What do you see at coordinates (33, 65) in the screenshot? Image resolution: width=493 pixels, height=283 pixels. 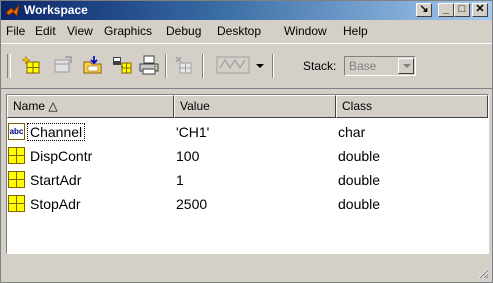 I see `new-variable-icon` at bounding box center [33, 65].